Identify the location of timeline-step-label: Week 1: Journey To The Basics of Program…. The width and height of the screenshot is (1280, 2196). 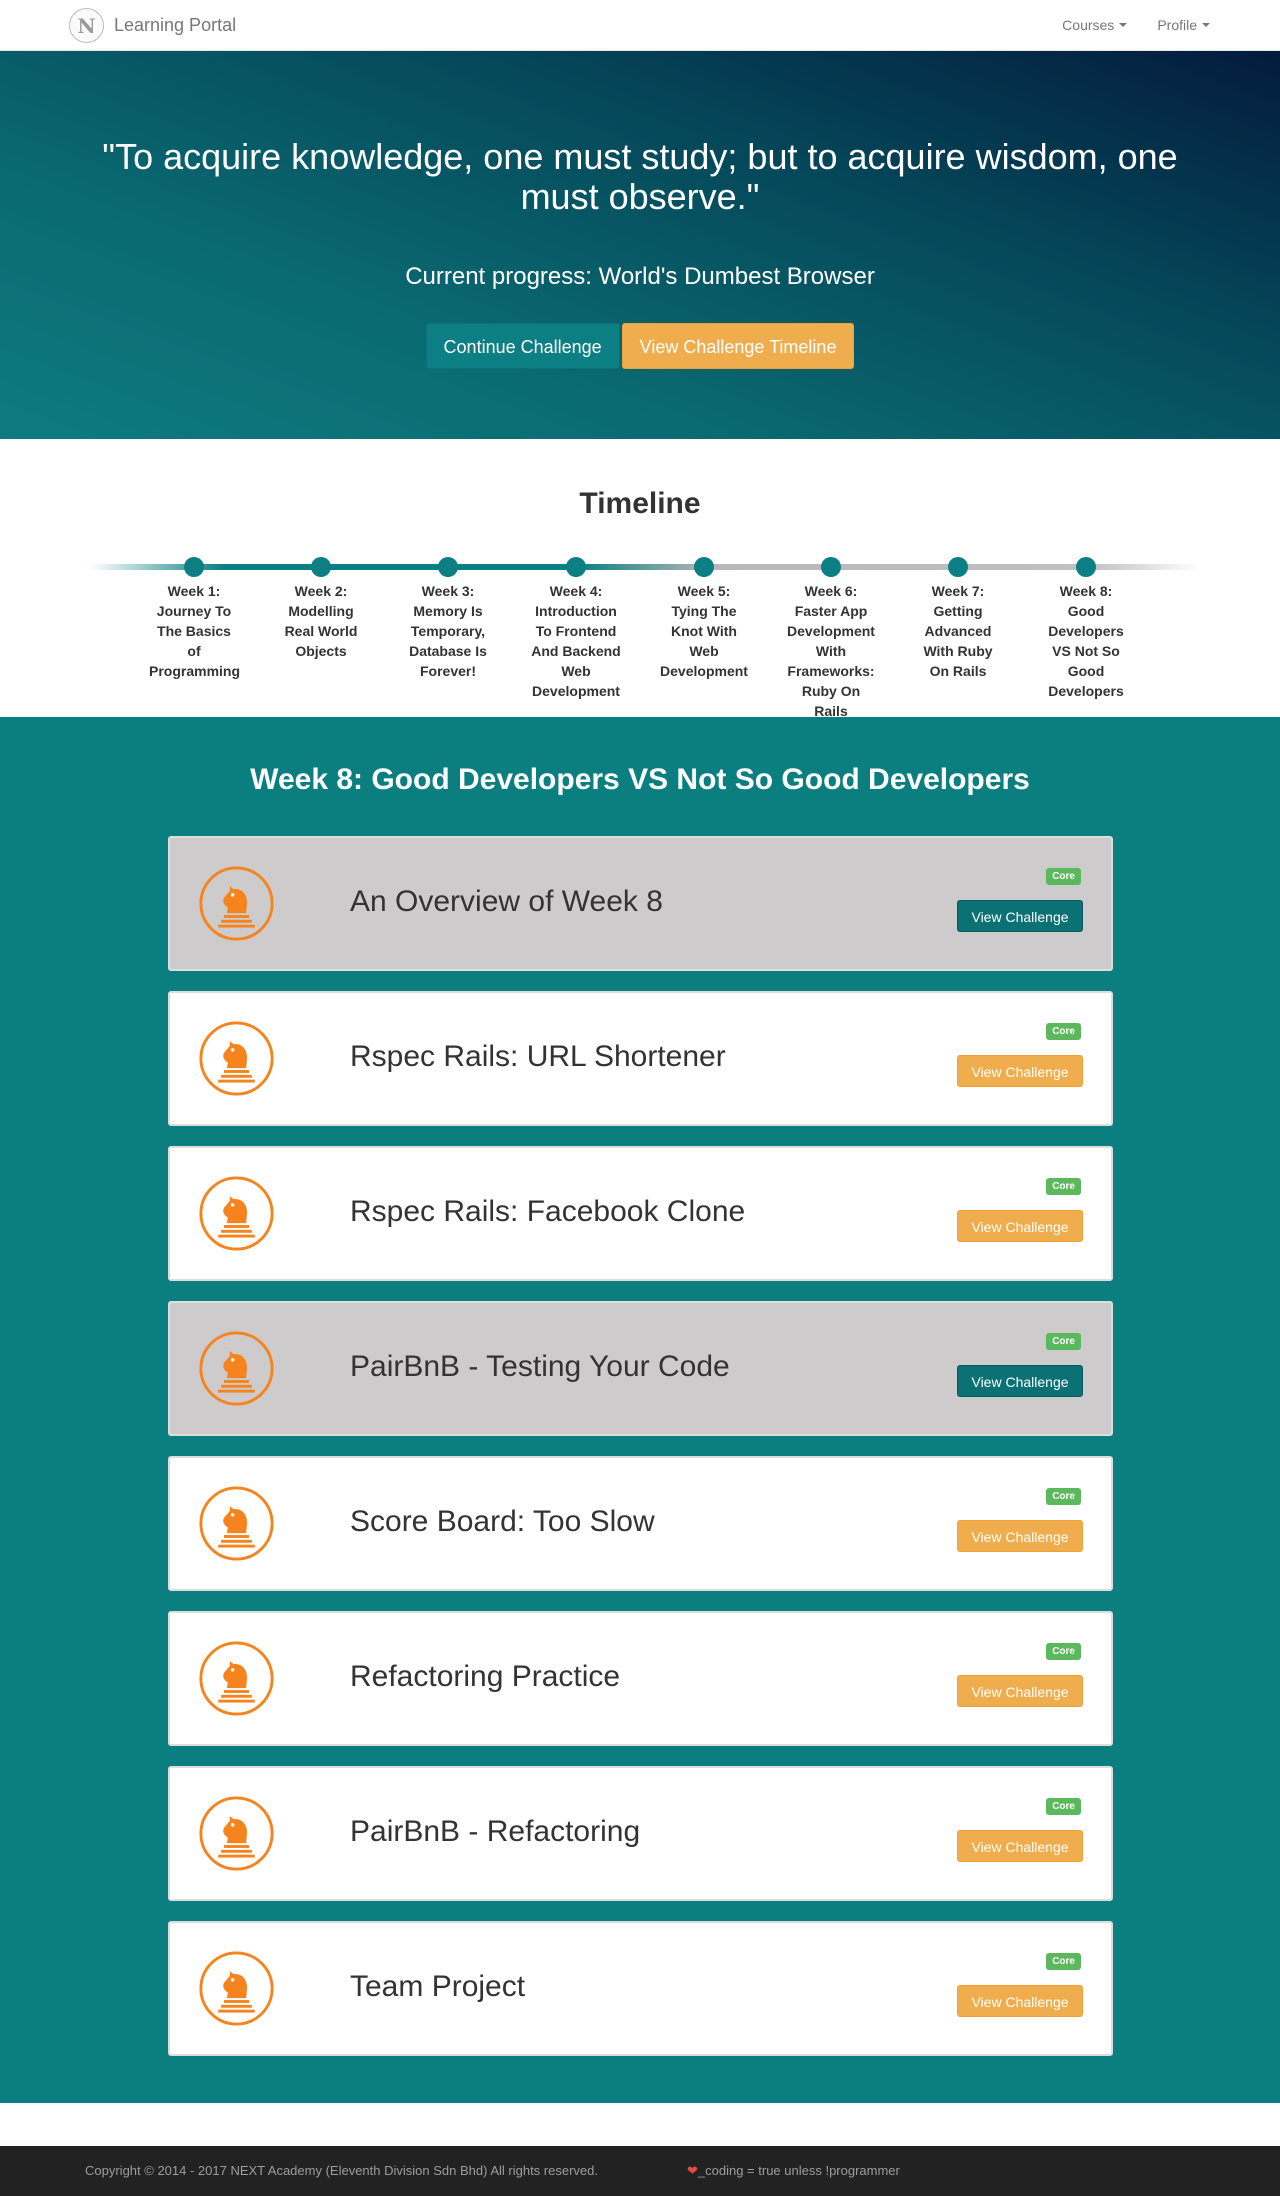
(195, 631).